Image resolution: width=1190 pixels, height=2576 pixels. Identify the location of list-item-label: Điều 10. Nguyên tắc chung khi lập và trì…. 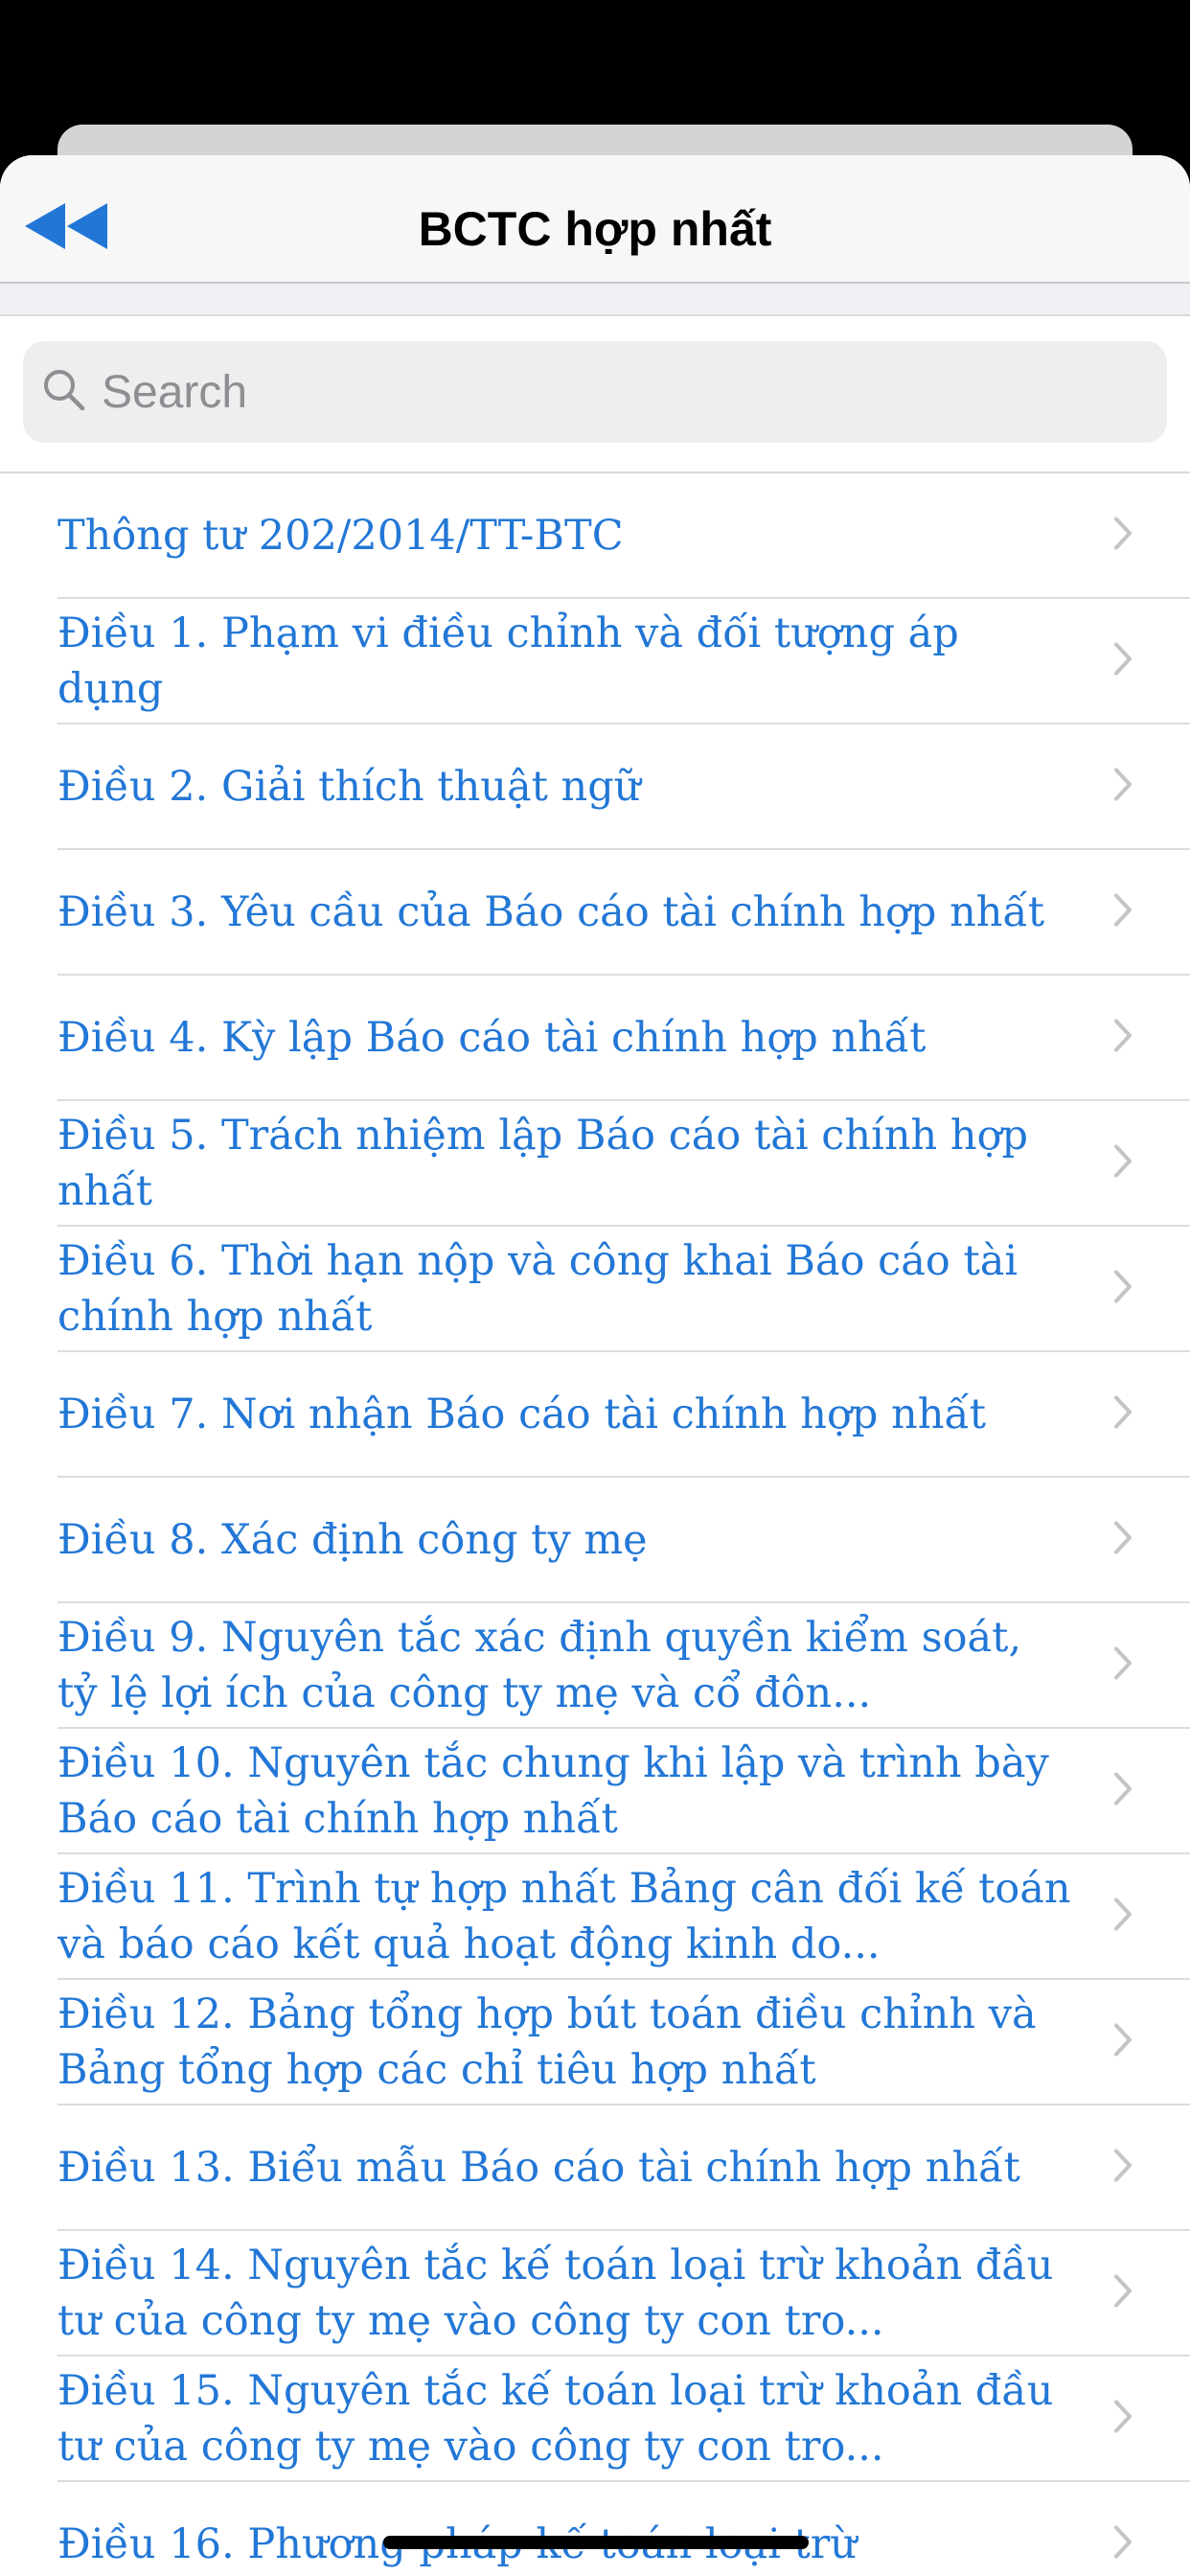
(553, 1790).